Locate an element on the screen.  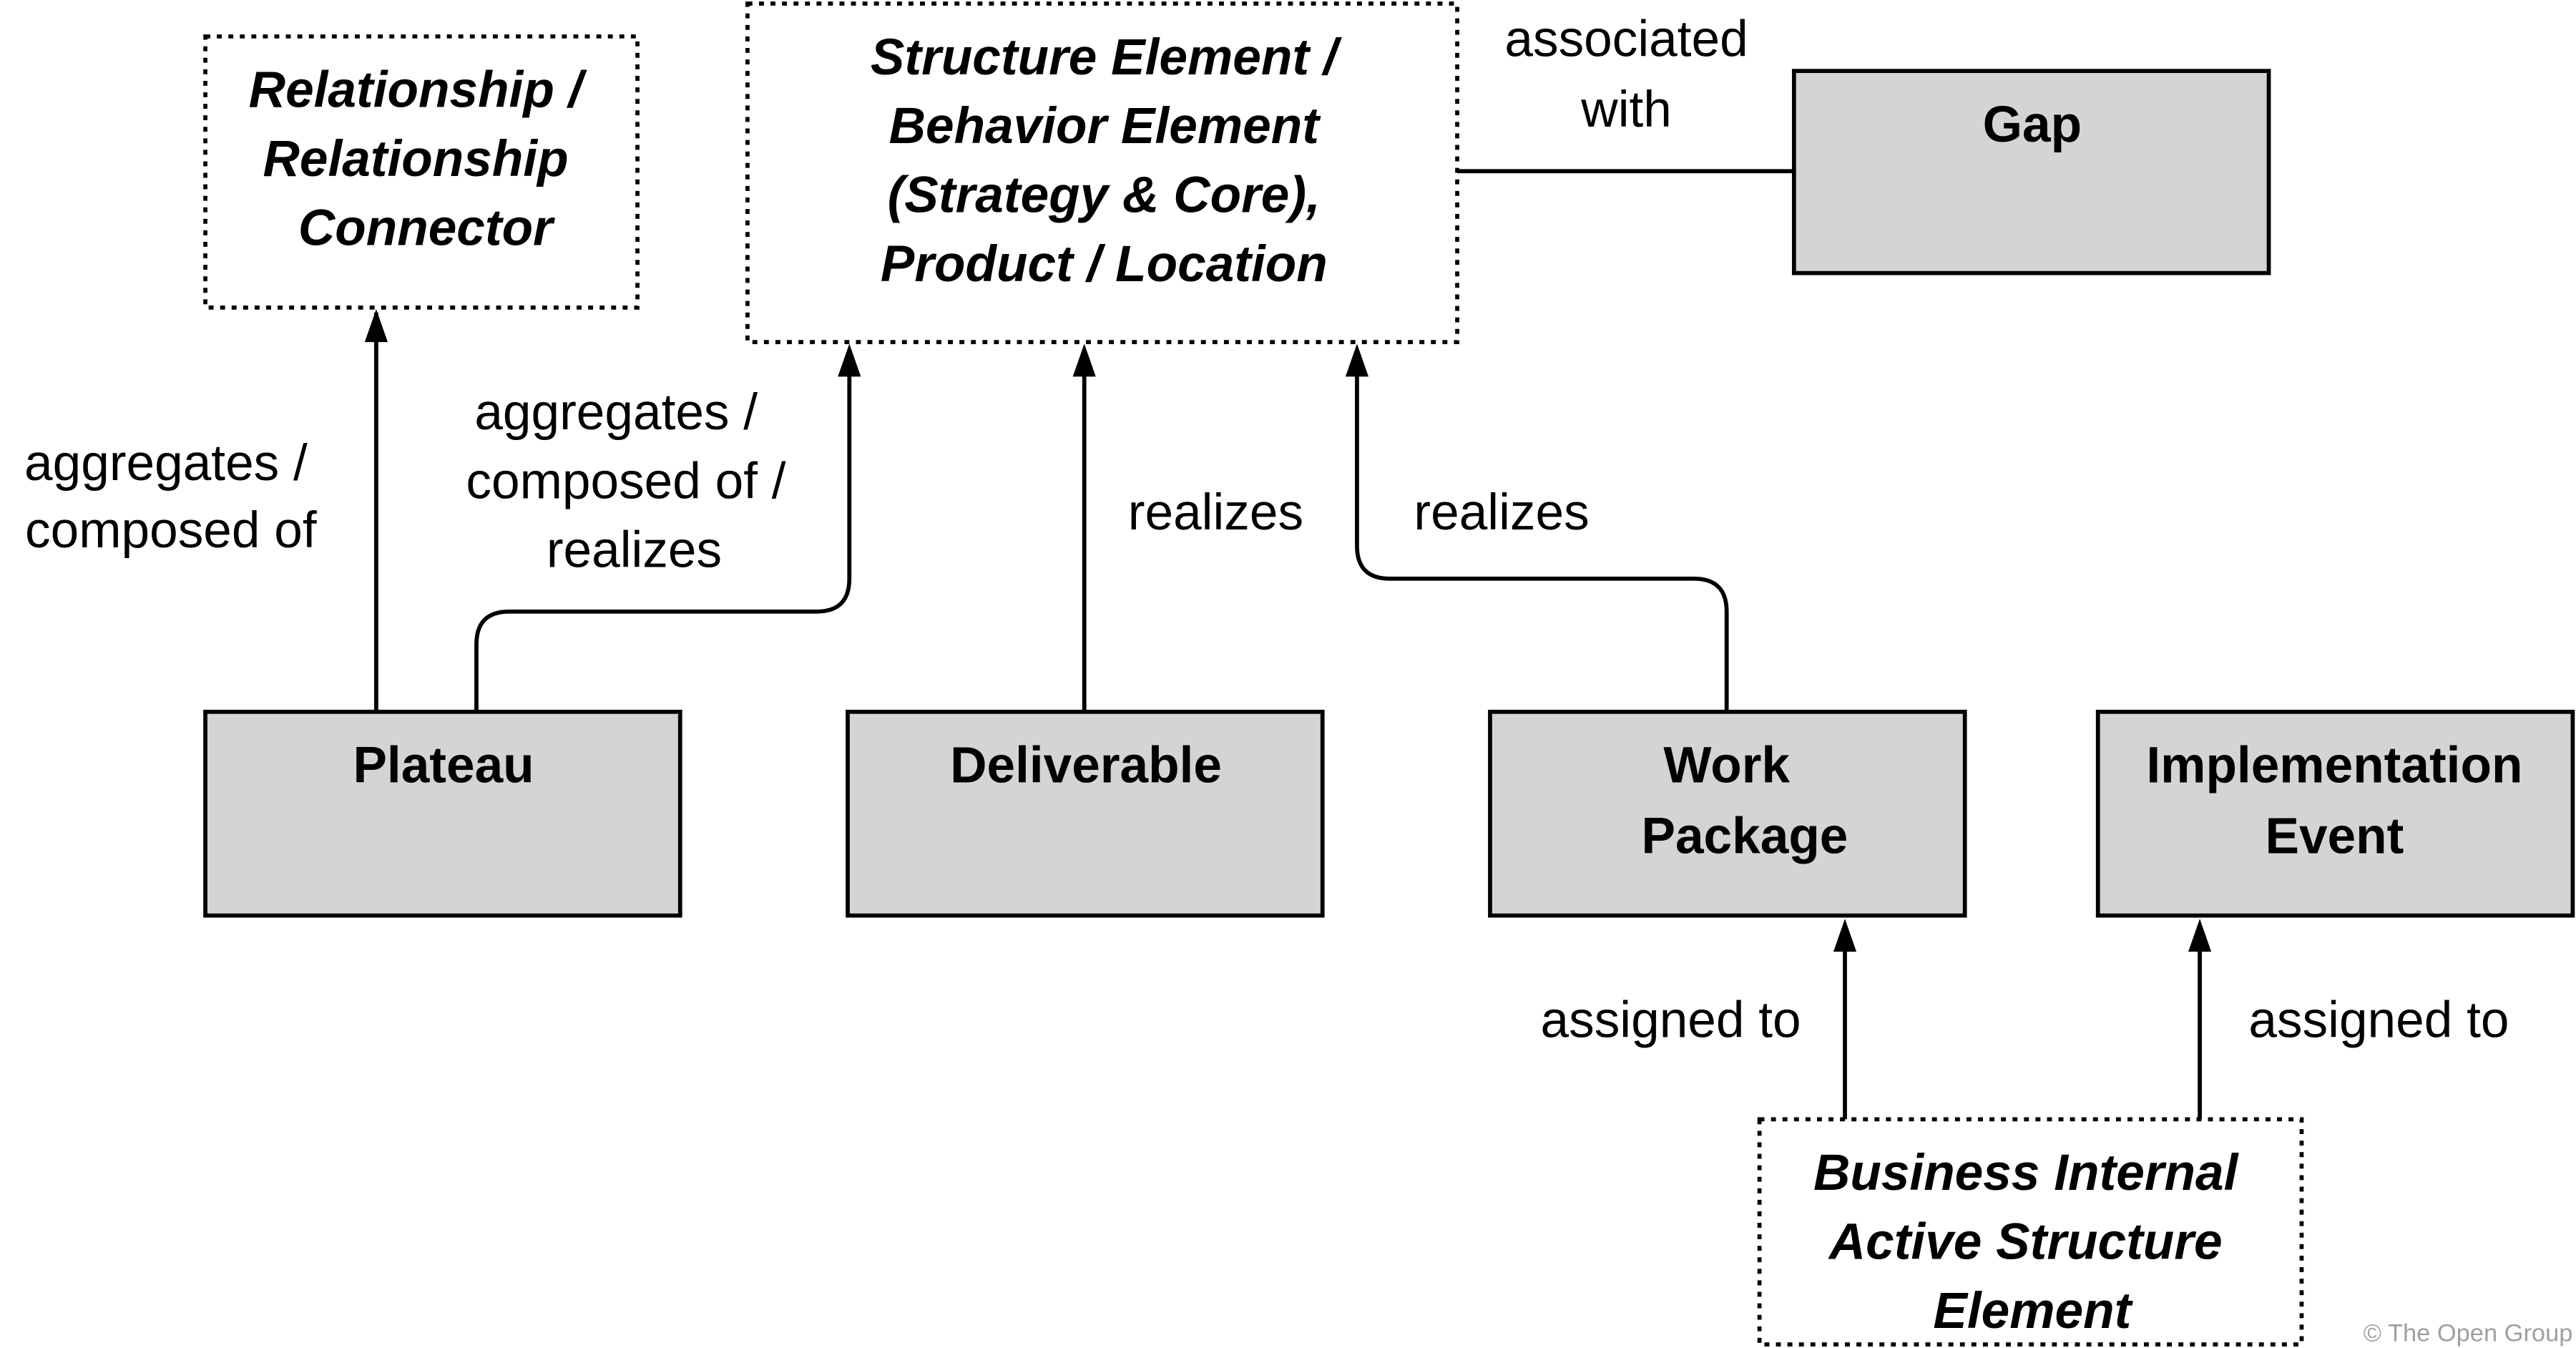
element-gap: Gap is located at coordinates (2031, 172).